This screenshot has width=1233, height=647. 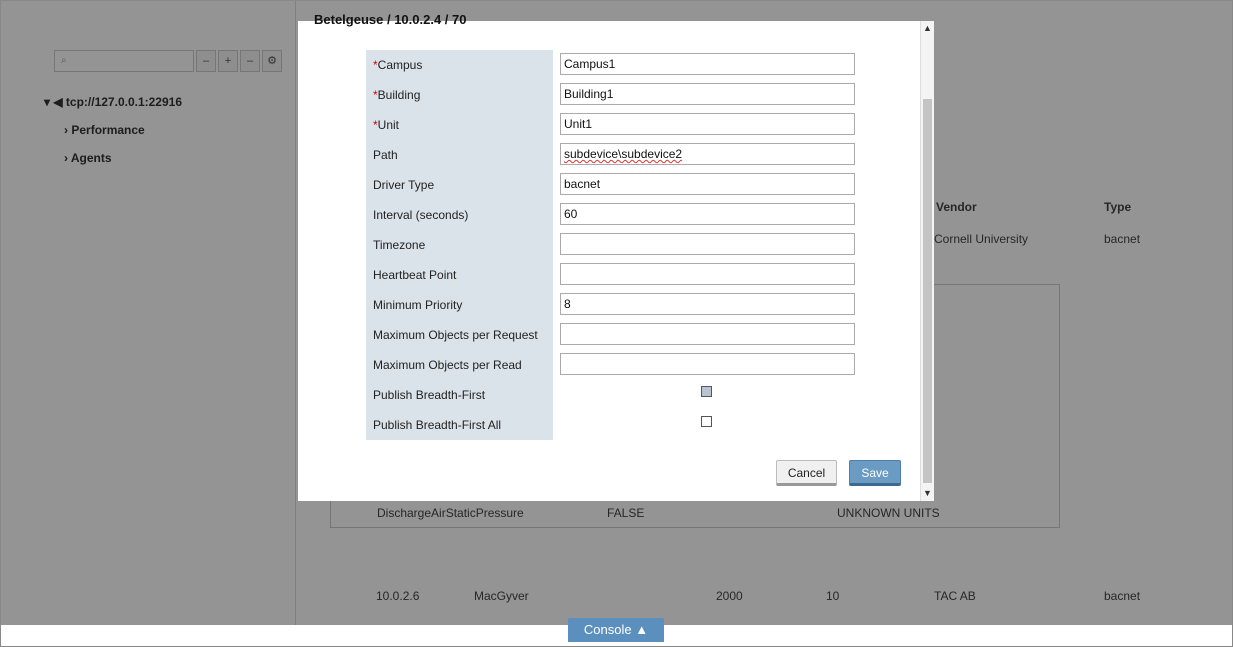 I want to click on timezone-label: Timezone, so click(x=399, y=245).